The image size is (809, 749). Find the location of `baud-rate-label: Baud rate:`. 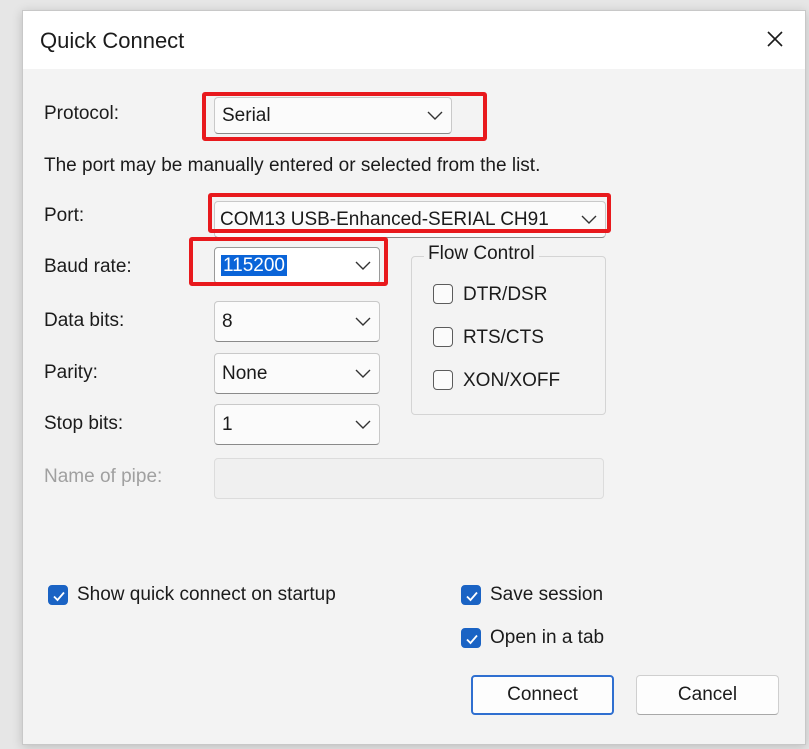

baud-rate-label: Baud rate: is located at coordinates (88, 266).